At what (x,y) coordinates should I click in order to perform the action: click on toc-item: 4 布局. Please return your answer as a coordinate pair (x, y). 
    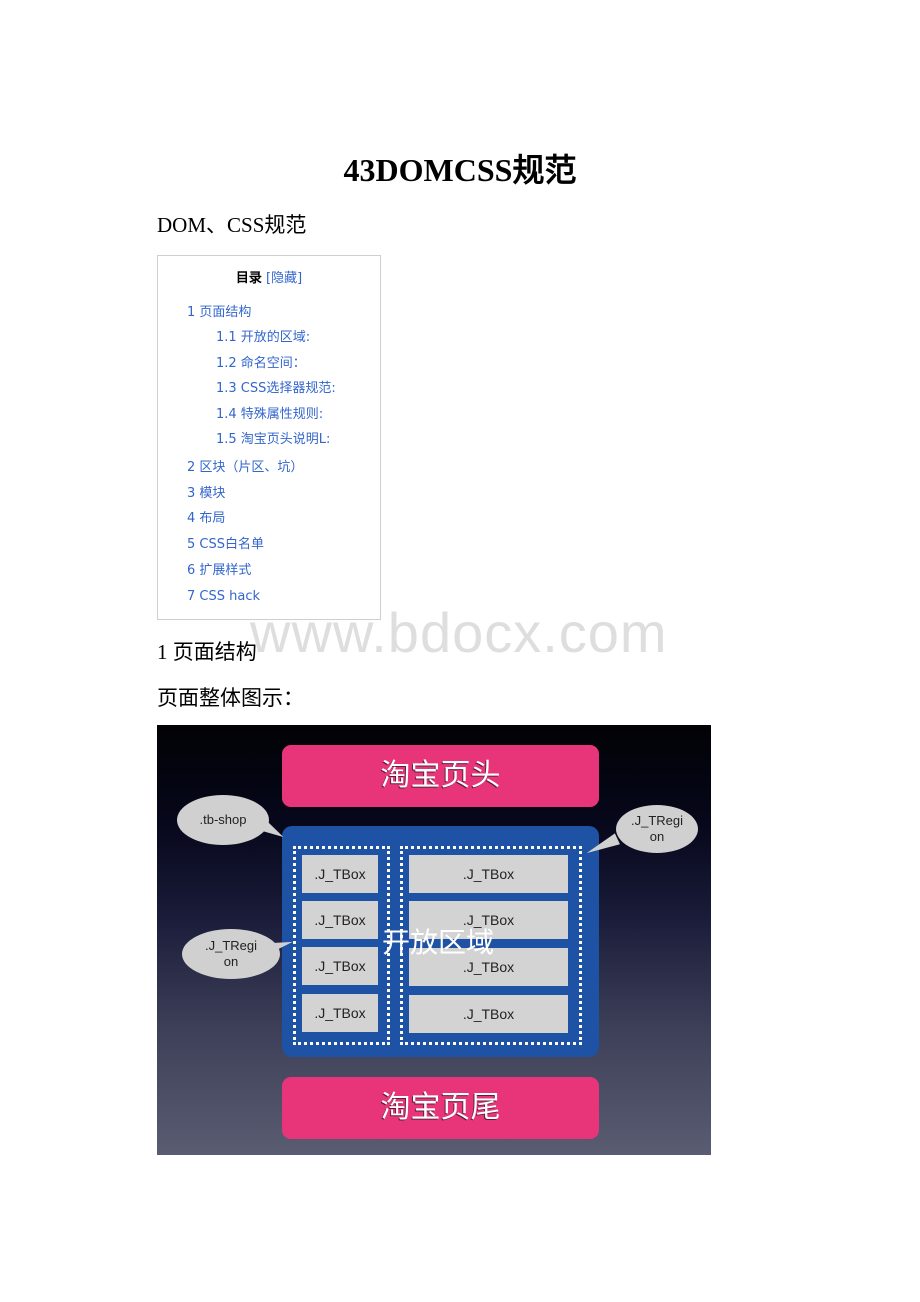
    Looking at the image, I should click on (206, 519).